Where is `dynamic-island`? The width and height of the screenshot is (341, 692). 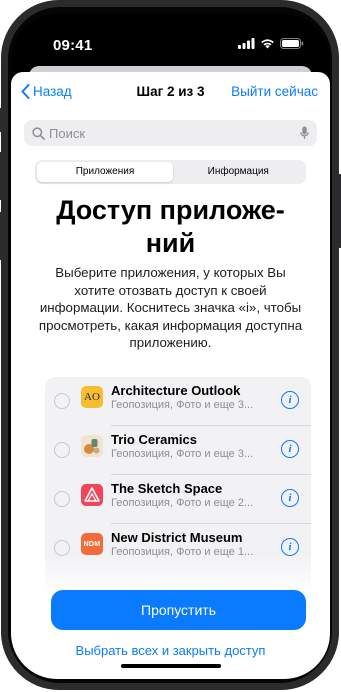 dynamic-island is located at coordinates (170, 44).